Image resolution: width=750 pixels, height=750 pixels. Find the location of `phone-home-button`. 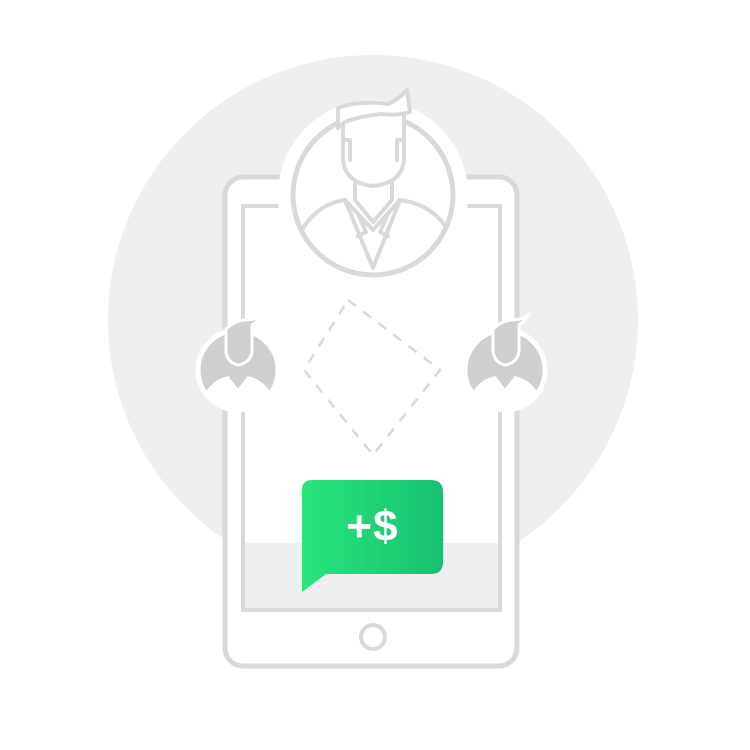

phone-home-button is located at coordinates (373, 637).